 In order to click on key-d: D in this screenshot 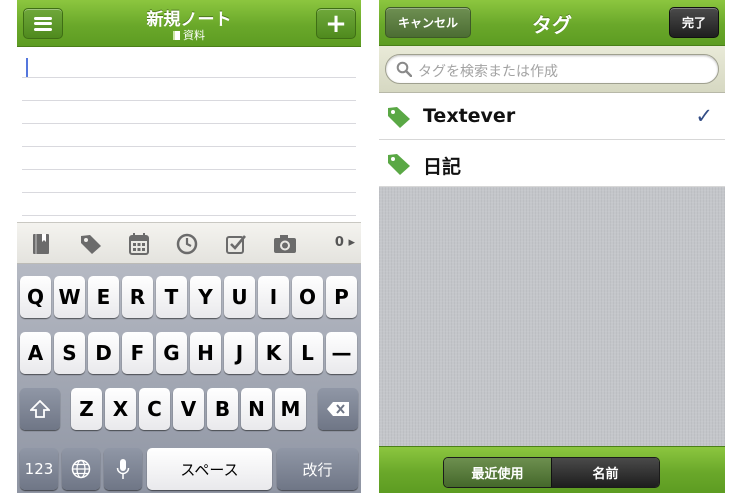, I will do `click(103, 353)`.